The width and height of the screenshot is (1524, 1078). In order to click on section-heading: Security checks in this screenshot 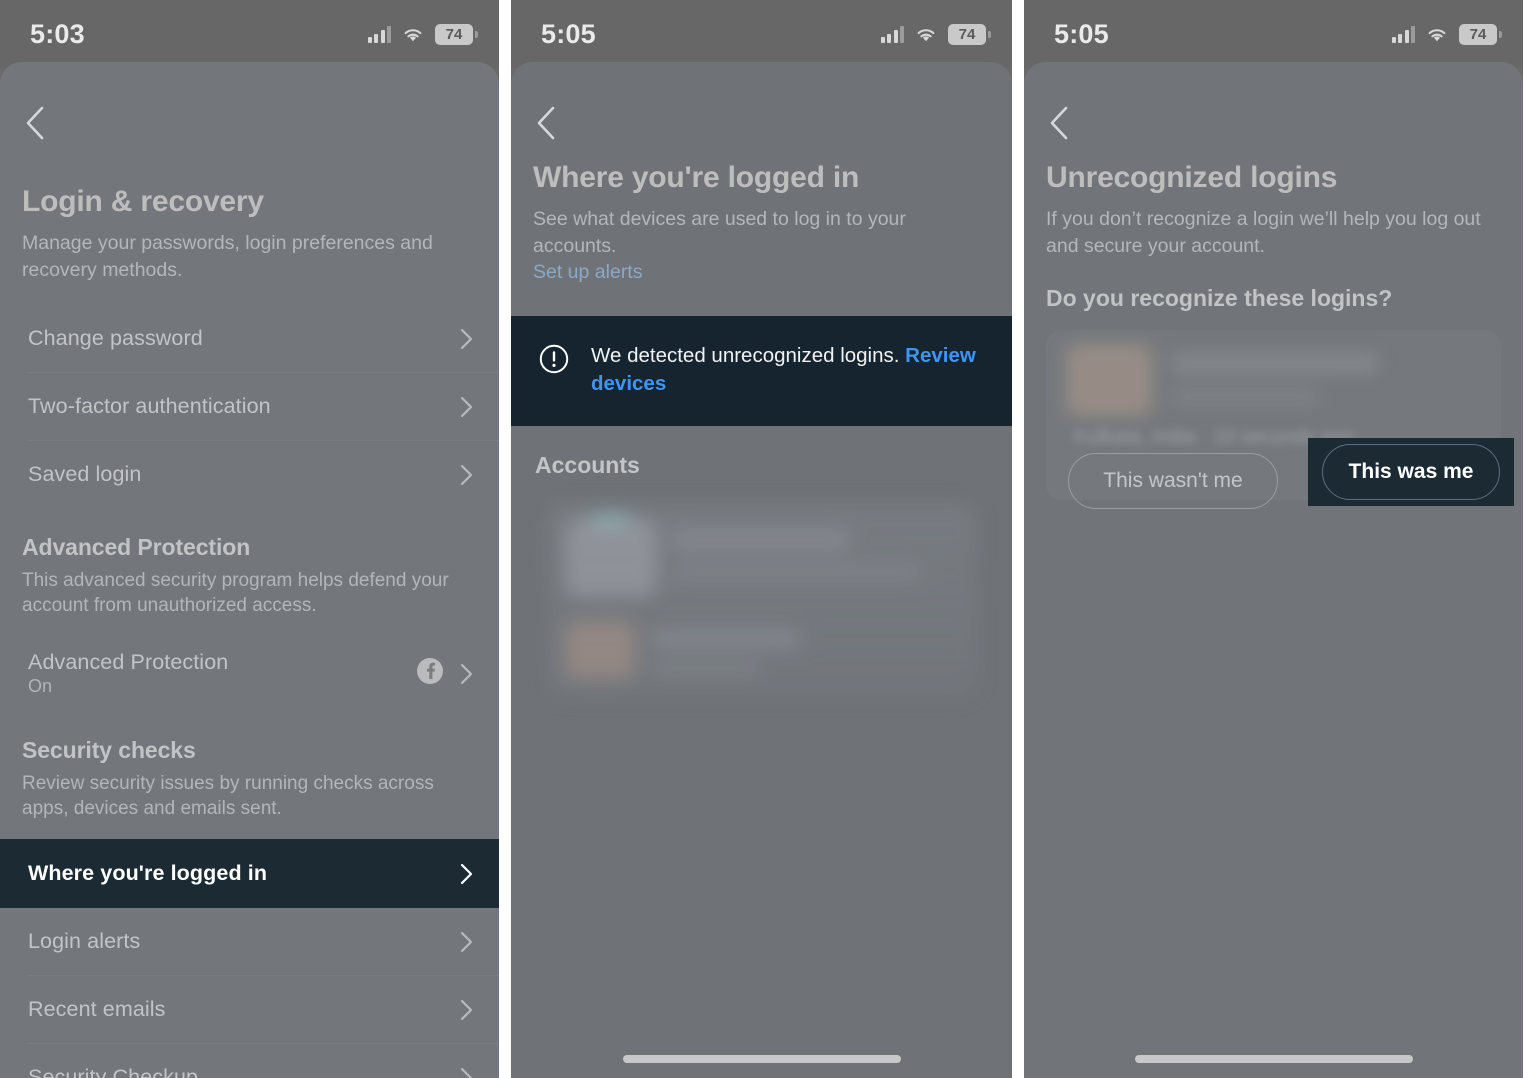, I will do `click(109, 749)`.